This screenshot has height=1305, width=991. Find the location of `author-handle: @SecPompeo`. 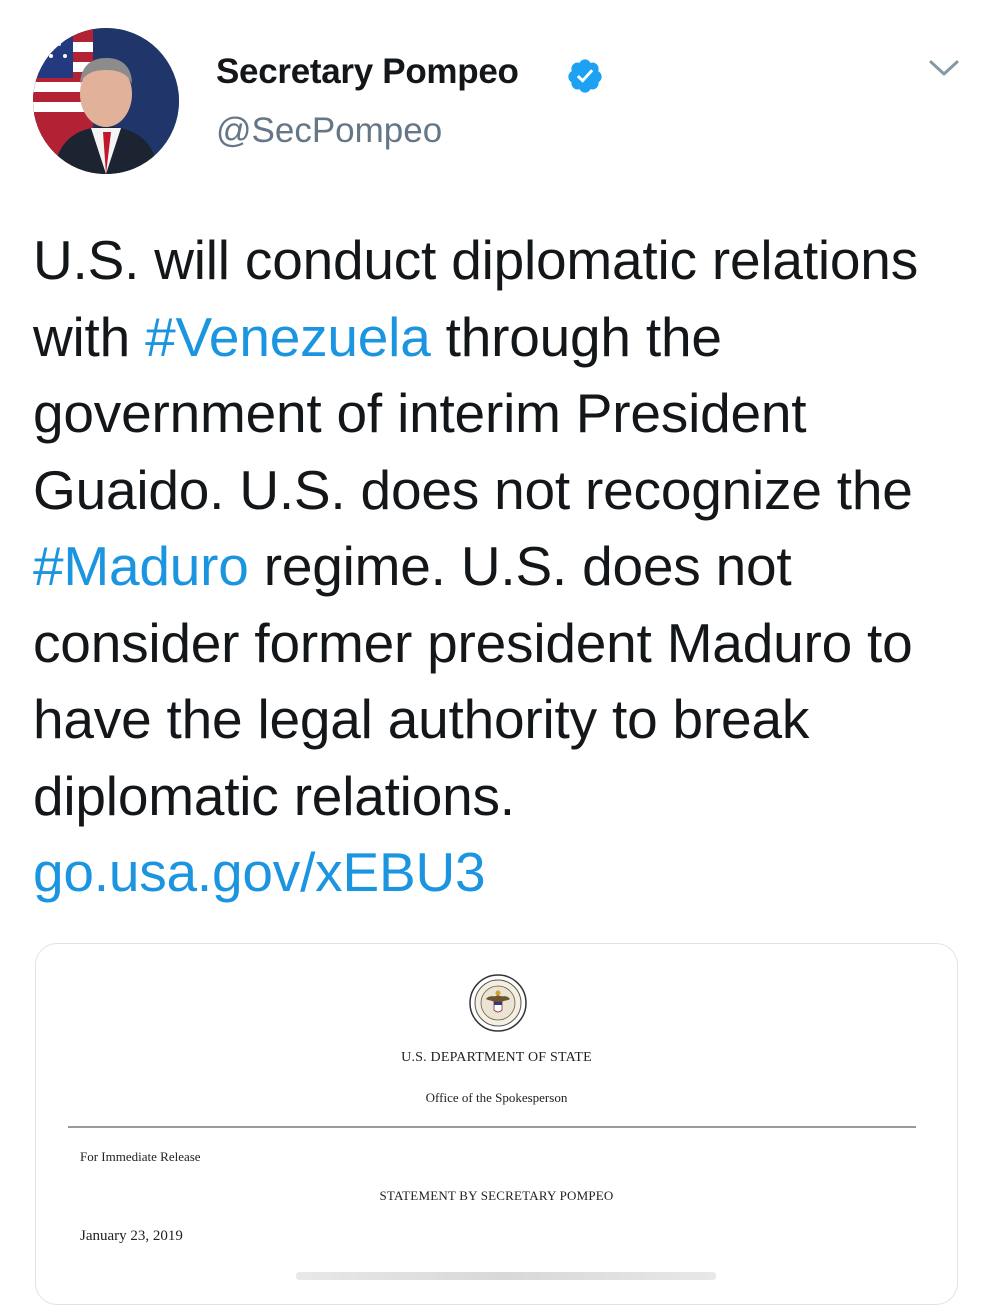

author-handle: @SecPompeo is located at coordinates (329, 131).